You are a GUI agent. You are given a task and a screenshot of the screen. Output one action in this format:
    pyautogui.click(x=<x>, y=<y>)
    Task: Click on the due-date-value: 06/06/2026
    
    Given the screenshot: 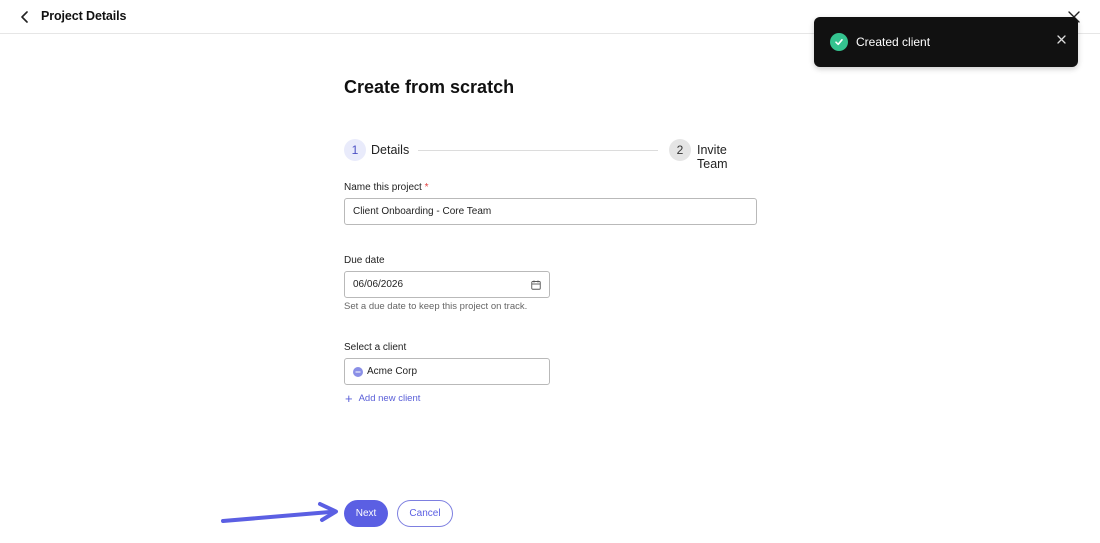 What is the action you would take?
    pyautogui.click(x=378, y=284)
    